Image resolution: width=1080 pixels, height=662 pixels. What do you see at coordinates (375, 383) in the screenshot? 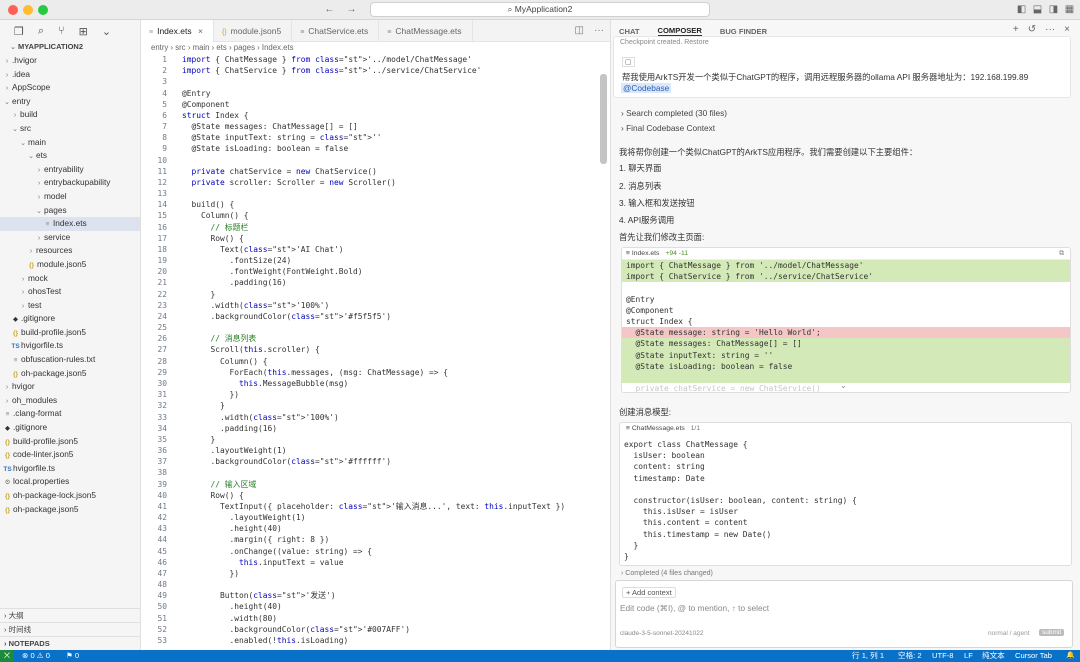
I see `code-line: 30 this.MessageBubble(msg)` at bounding box center [375, 383].